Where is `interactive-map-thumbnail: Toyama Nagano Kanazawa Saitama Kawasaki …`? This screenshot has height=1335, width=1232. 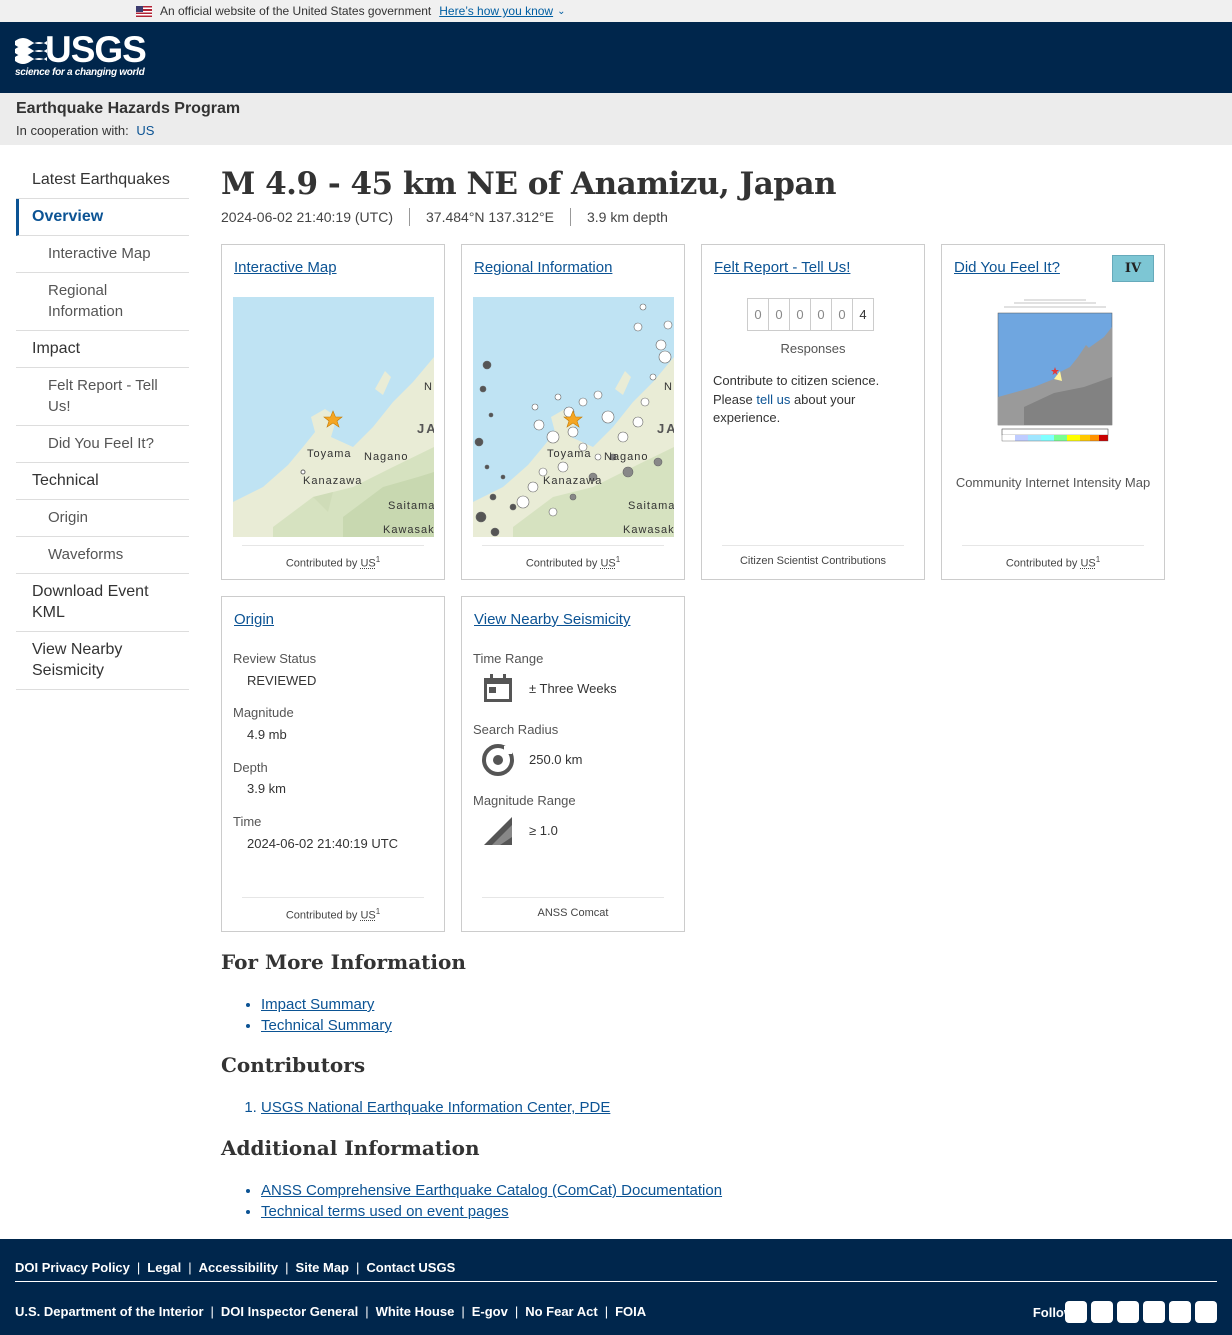
interactive-map-thumbnail: Toyama Nagano Kanazawa Saitama Kawasaki … is located at coordinates (333, 417).